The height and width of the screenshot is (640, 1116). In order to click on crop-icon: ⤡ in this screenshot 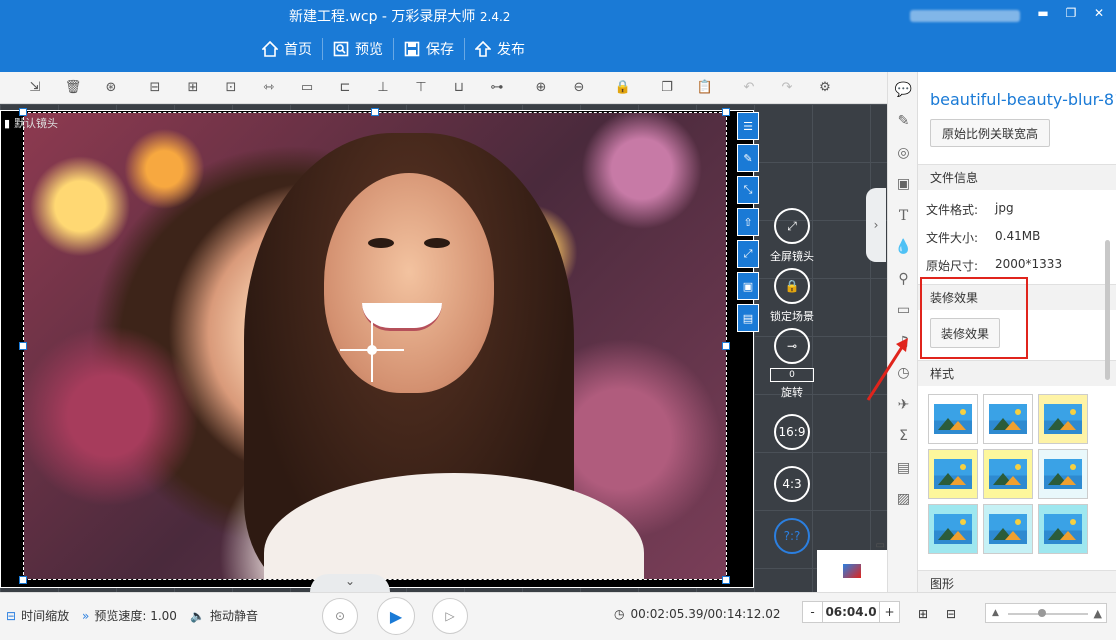, I will do `click(748, 190)`.